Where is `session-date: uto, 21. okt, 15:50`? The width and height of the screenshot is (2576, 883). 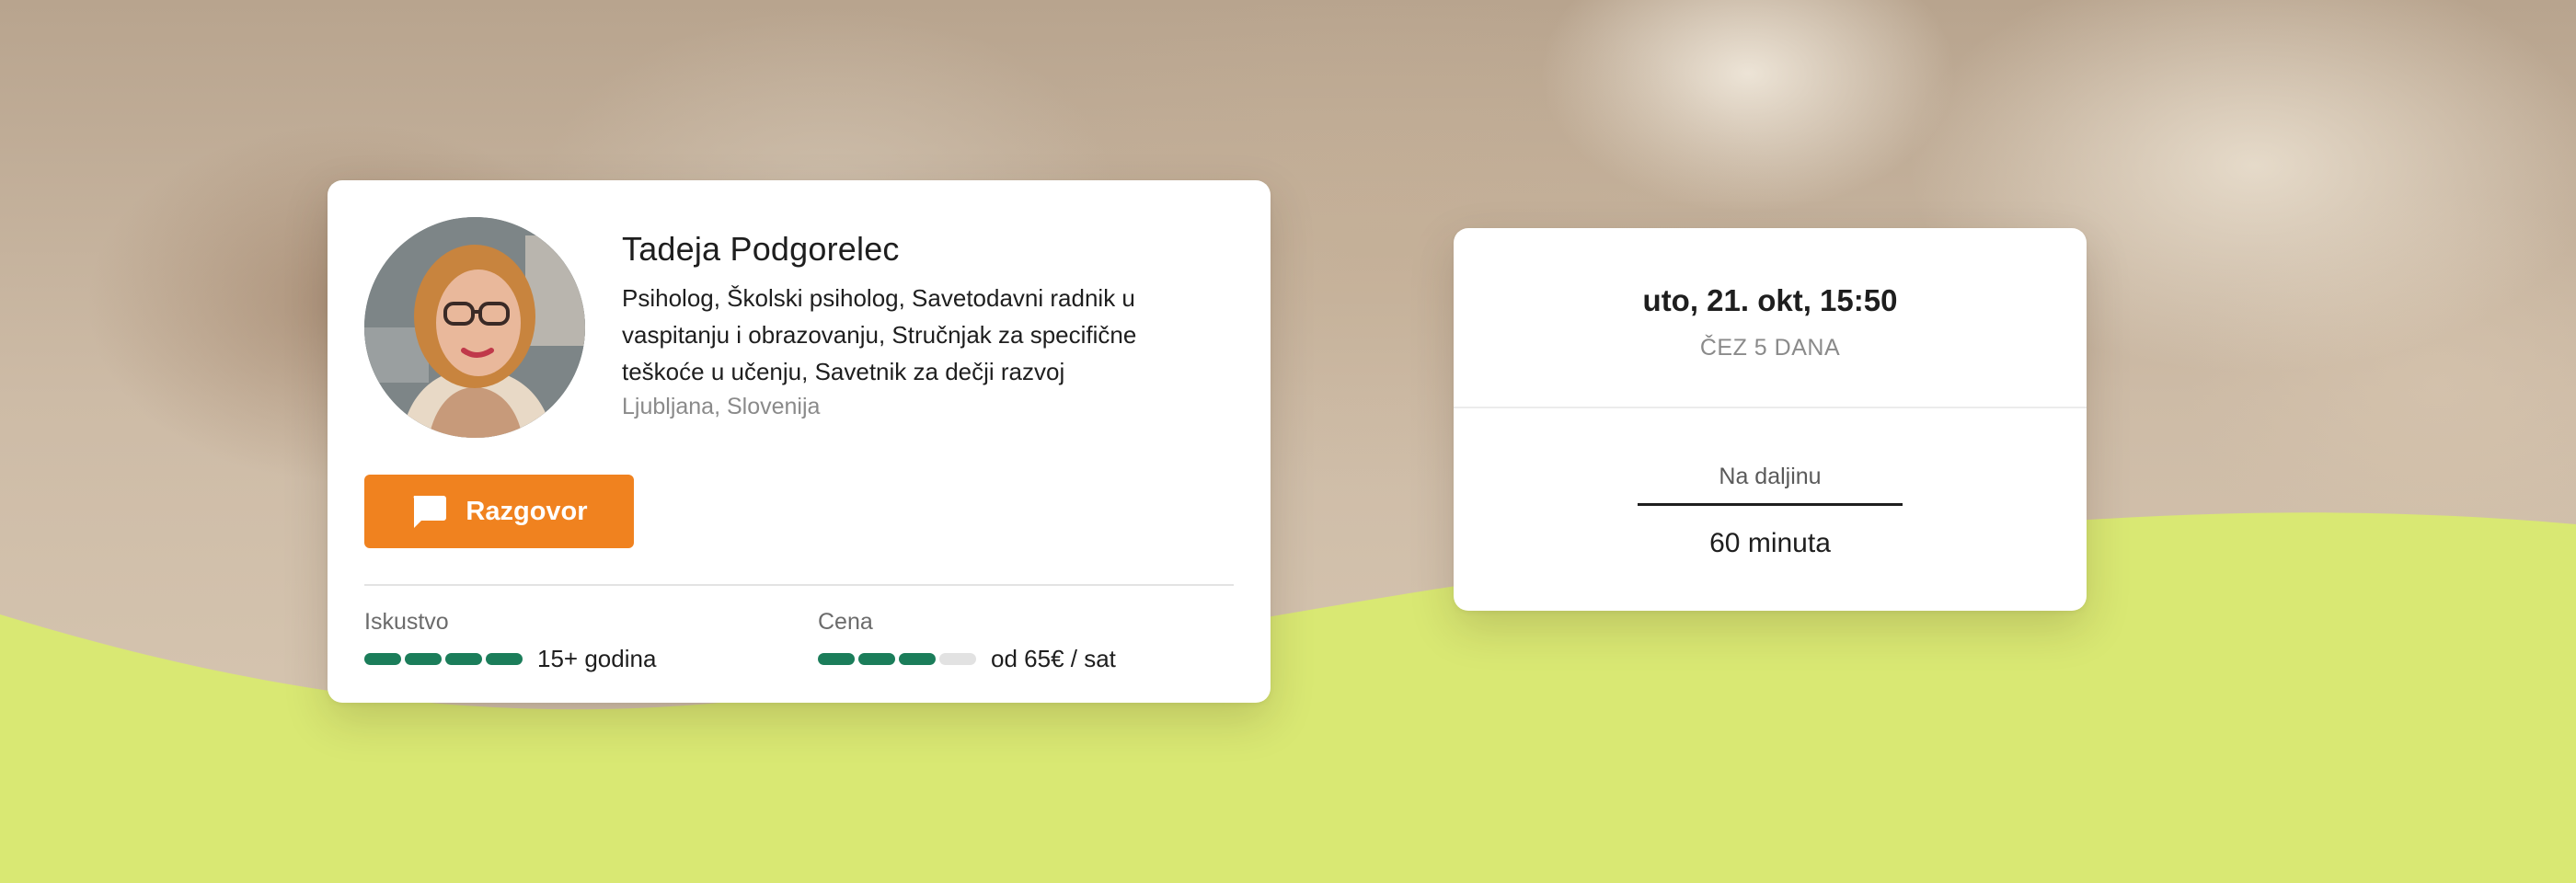
session-date: uto, 21. okt, 15:50 is located at coordinates (1770, 300).